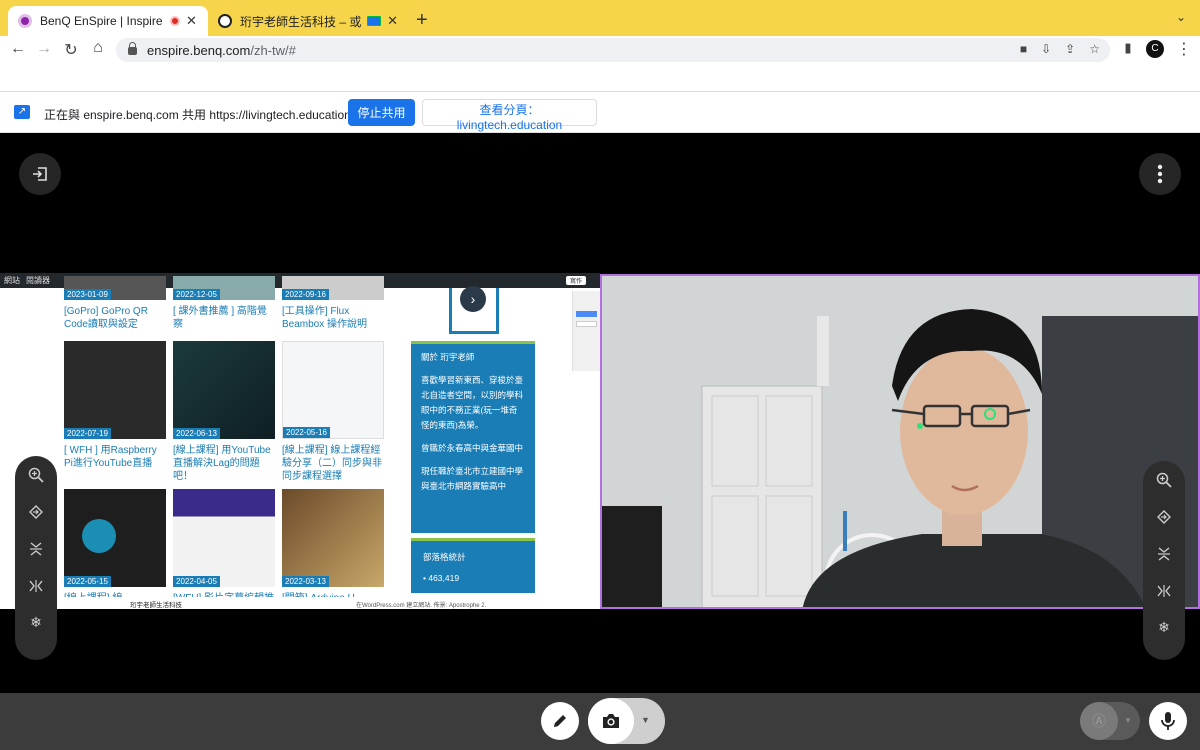 This screenshot has height=750, width=1200. I want to click on post-date: 2022-05-15, so click(87, 581).